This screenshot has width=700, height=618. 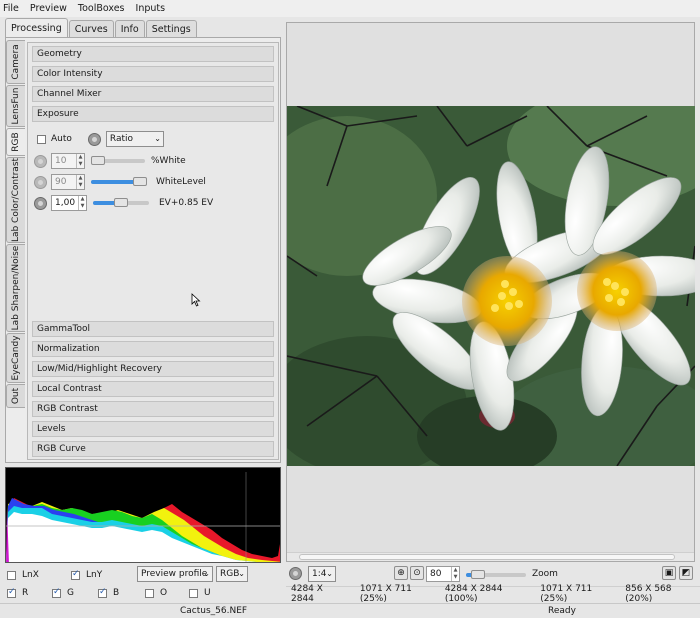 I want to click on white-level-label: WhiteLevel, so click(x=181, y=182).